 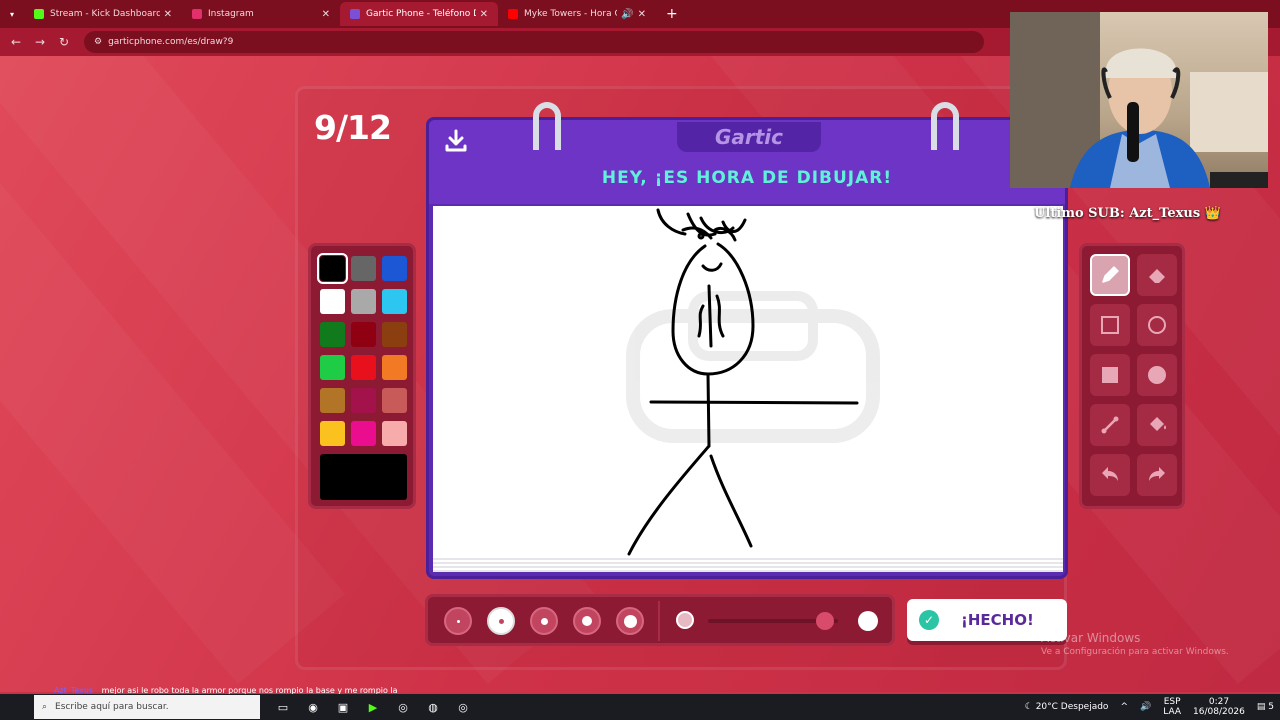 I want to click on paint-bucket-icon, so click(x=1158, y=424).